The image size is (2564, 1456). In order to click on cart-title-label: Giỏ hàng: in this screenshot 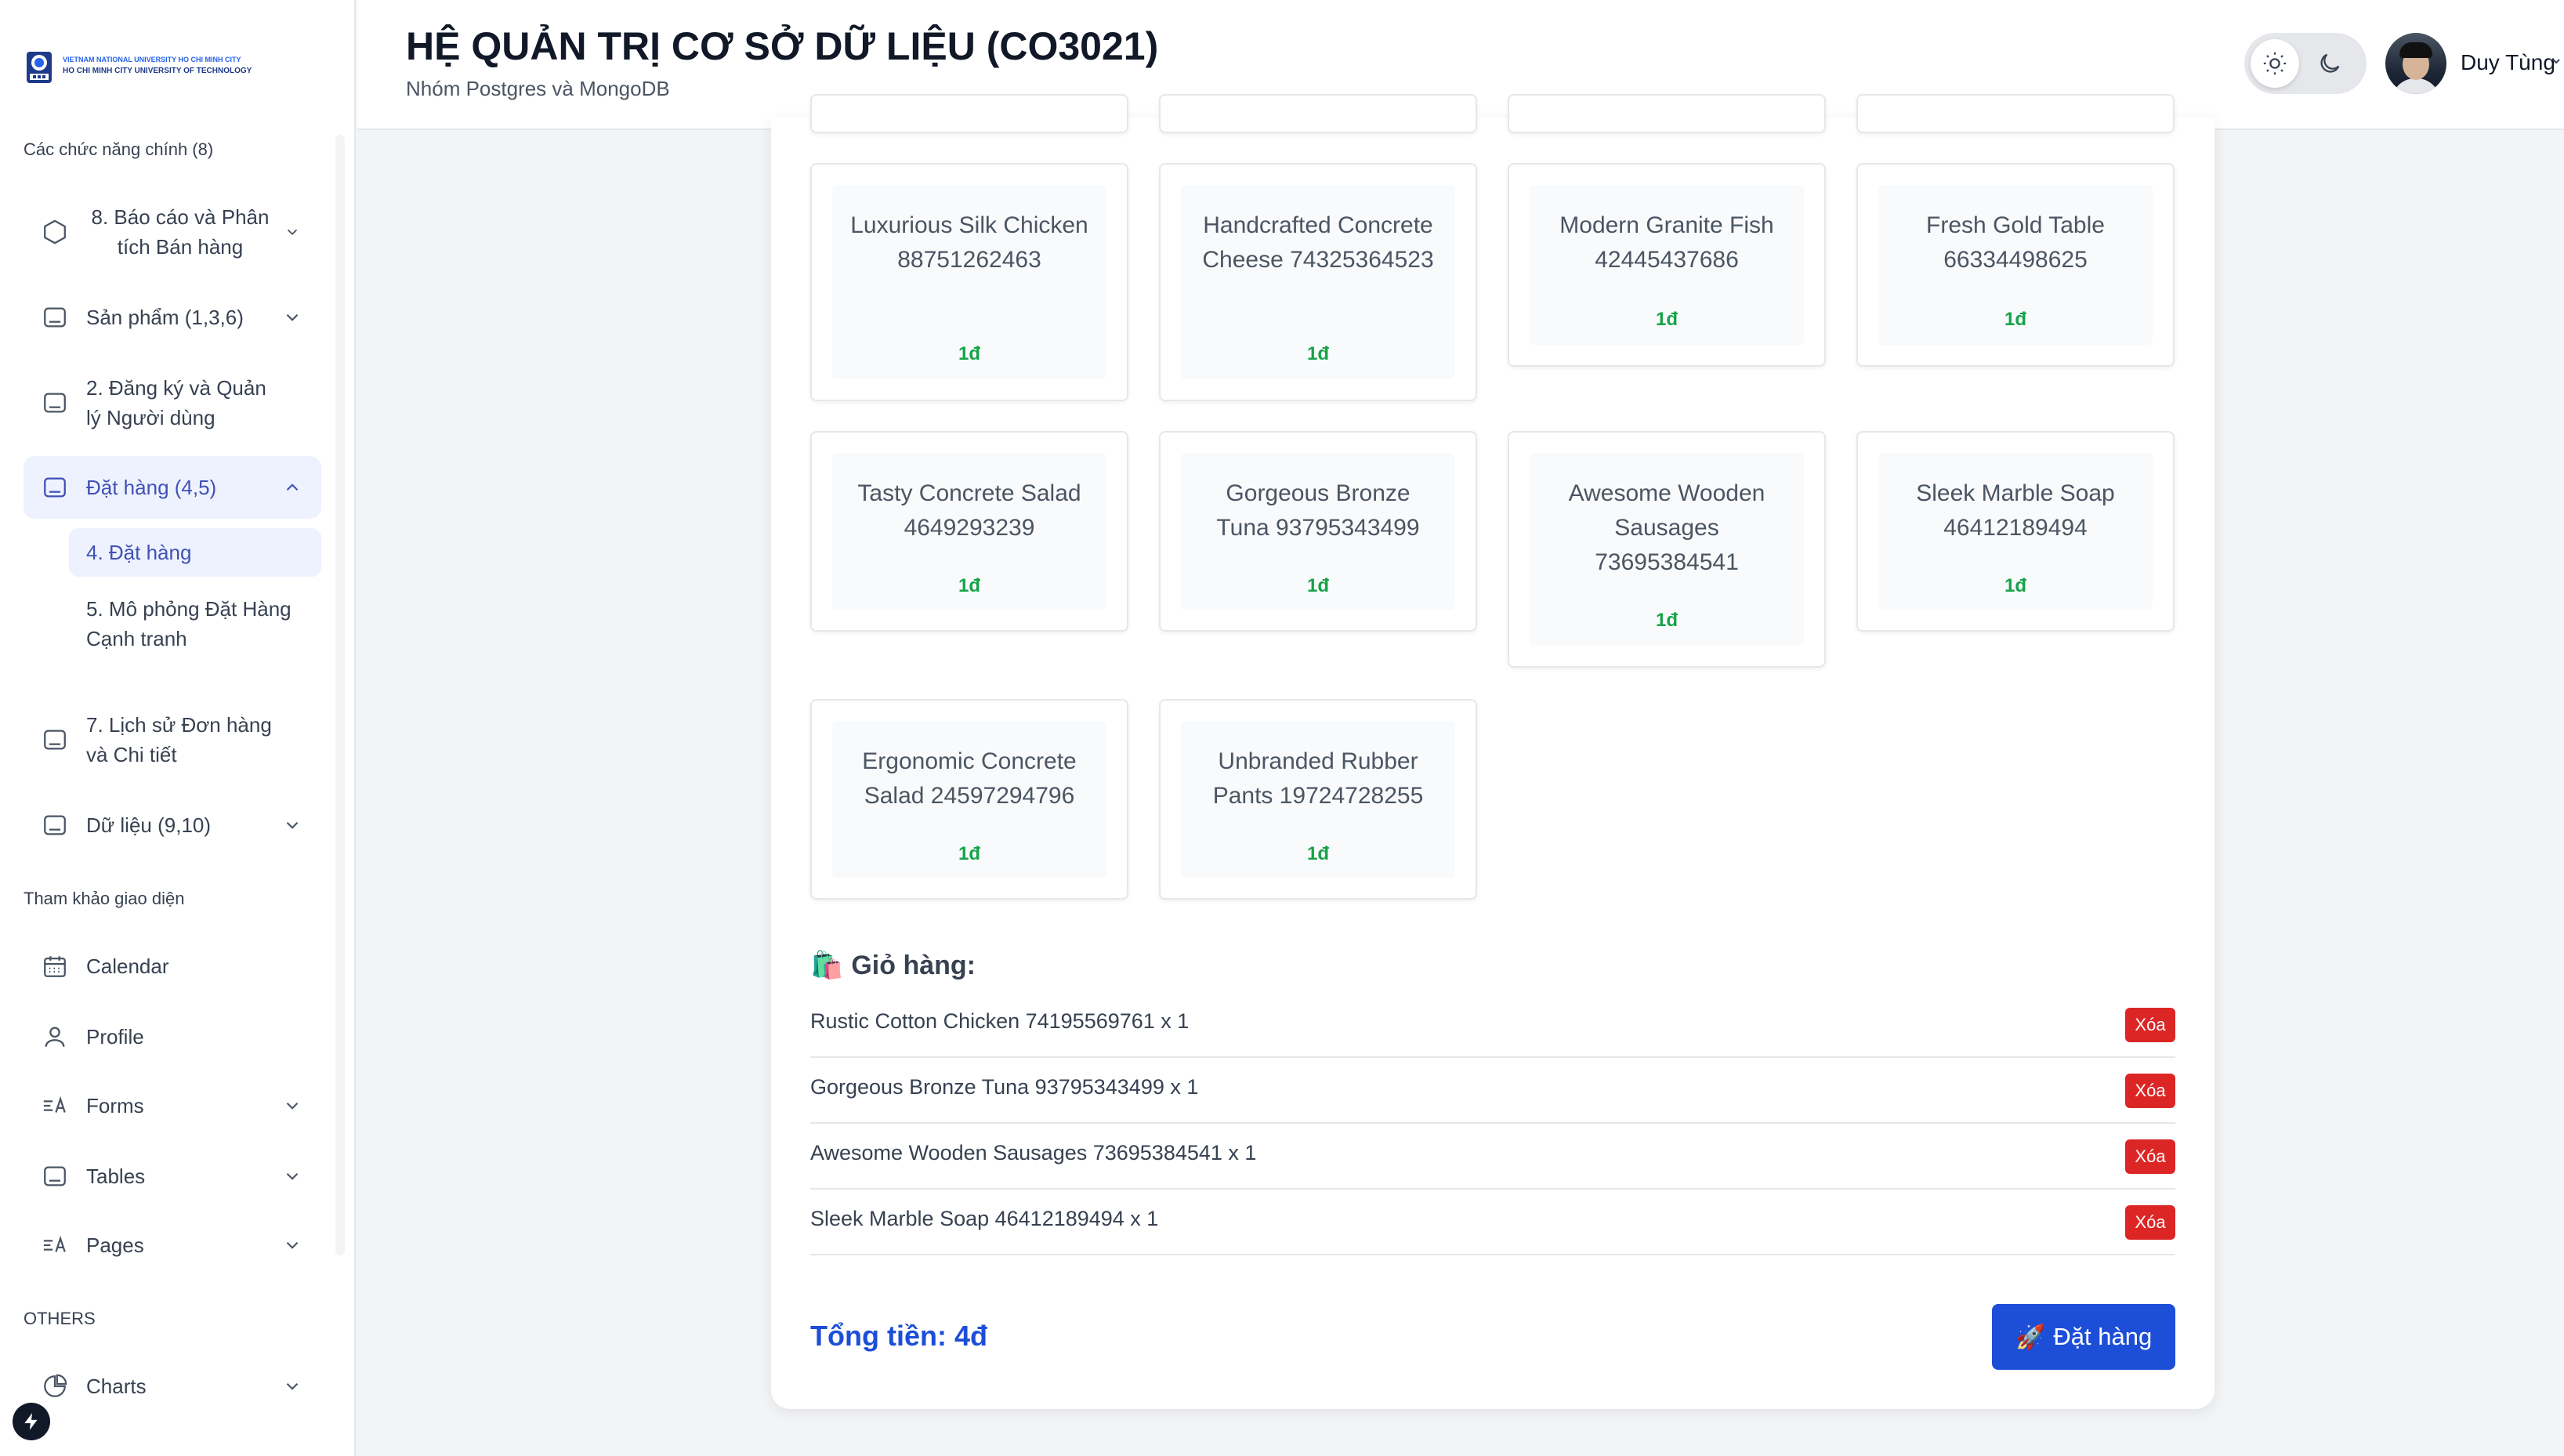, I will do `click(914, 965)`.